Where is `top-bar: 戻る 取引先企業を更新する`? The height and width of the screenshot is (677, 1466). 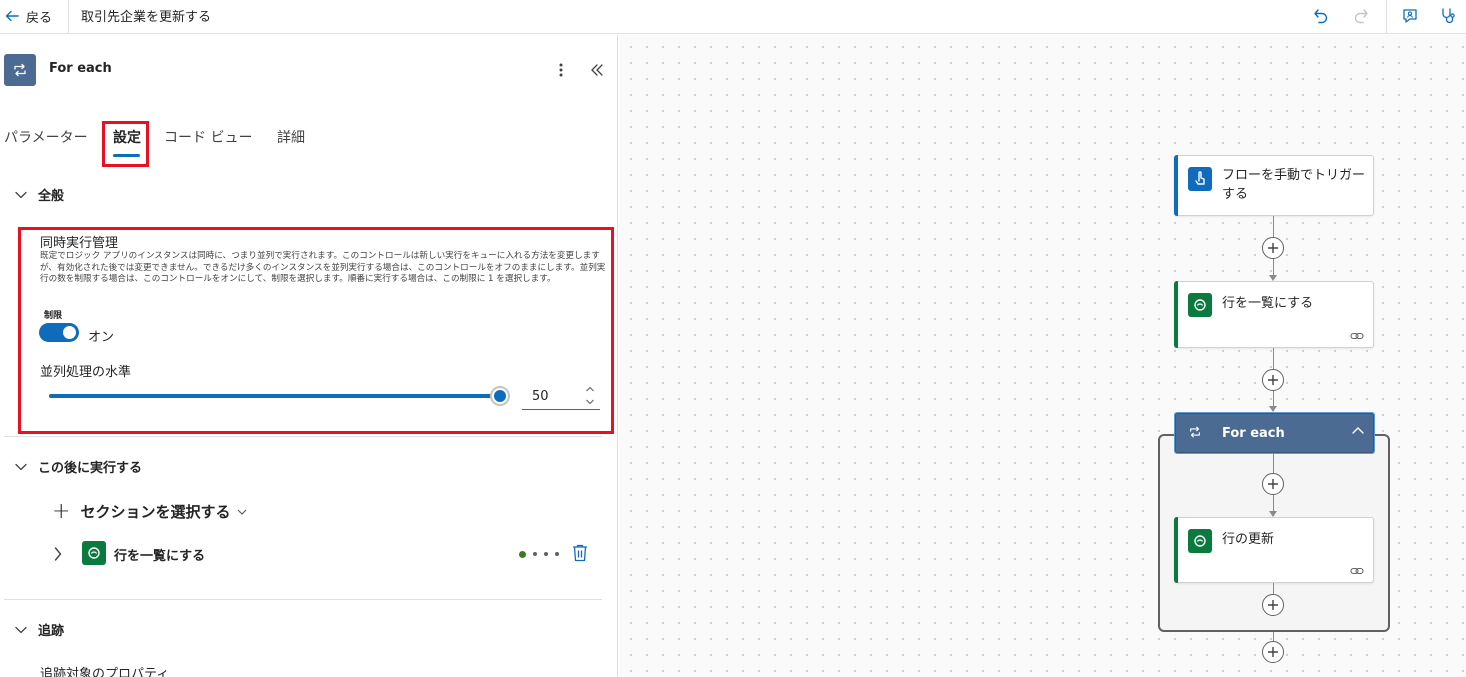 top-bar: 戻る 取引先企業を更新する is located at coordinates (733, 17).